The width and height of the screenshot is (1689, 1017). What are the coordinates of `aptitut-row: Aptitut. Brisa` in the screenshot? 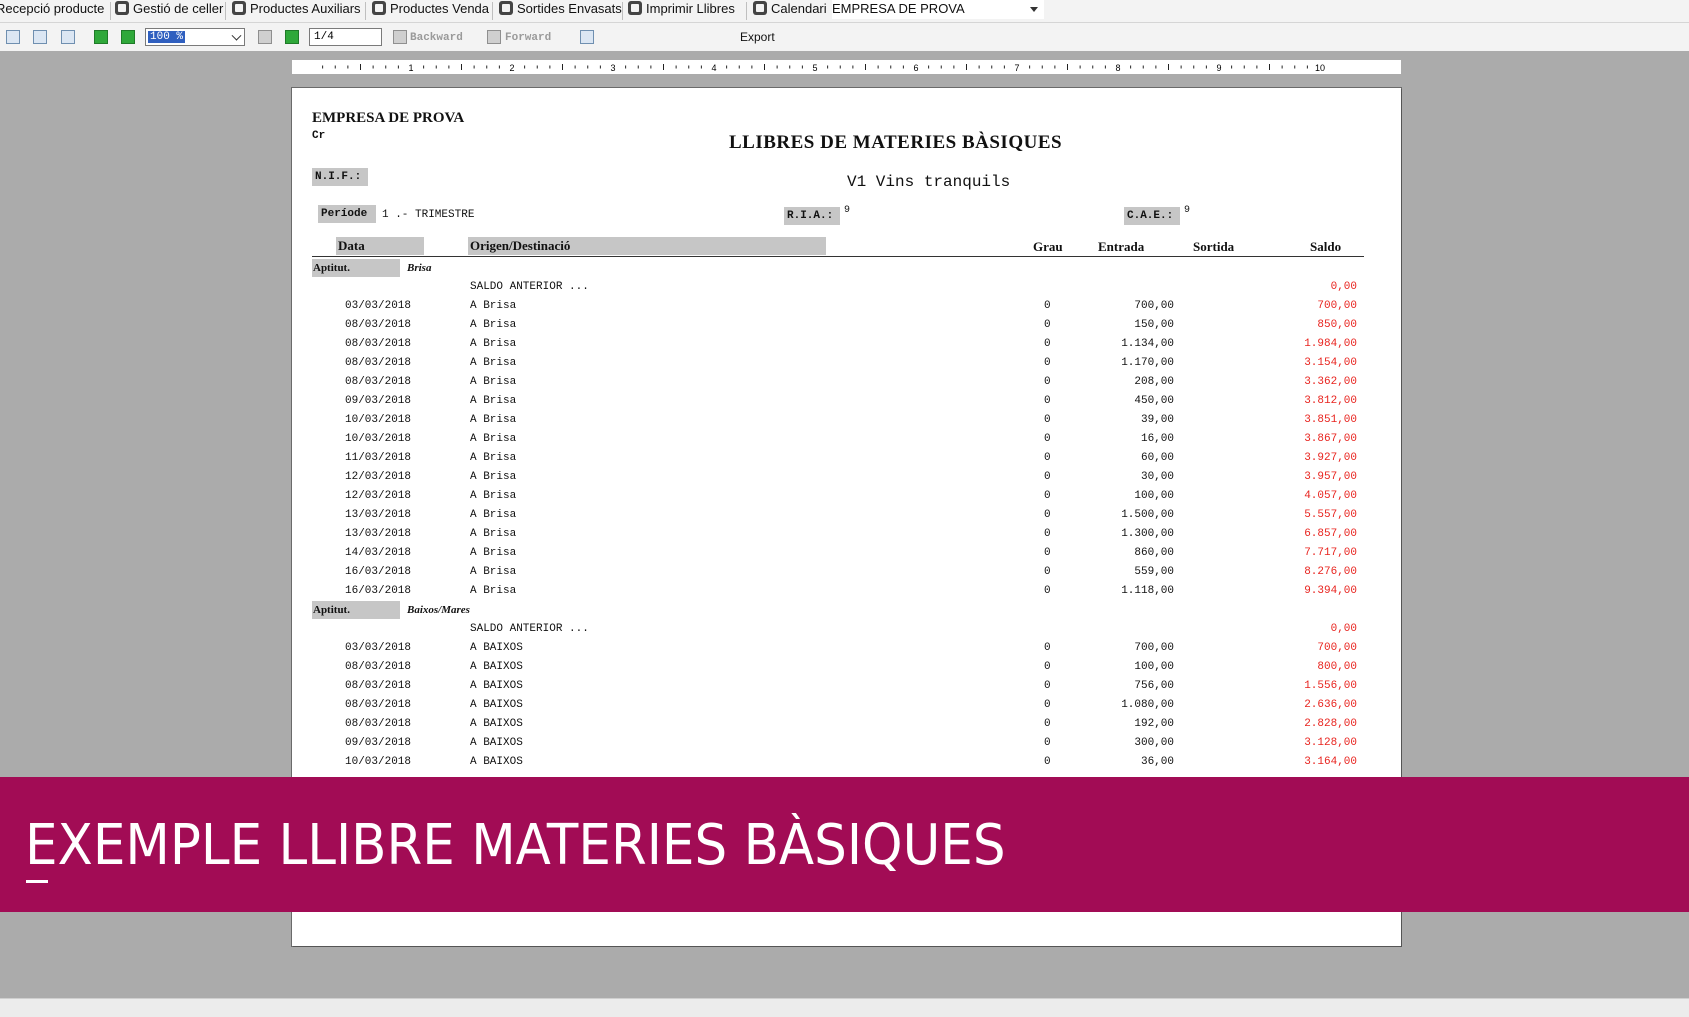 It's located at (846, 267).